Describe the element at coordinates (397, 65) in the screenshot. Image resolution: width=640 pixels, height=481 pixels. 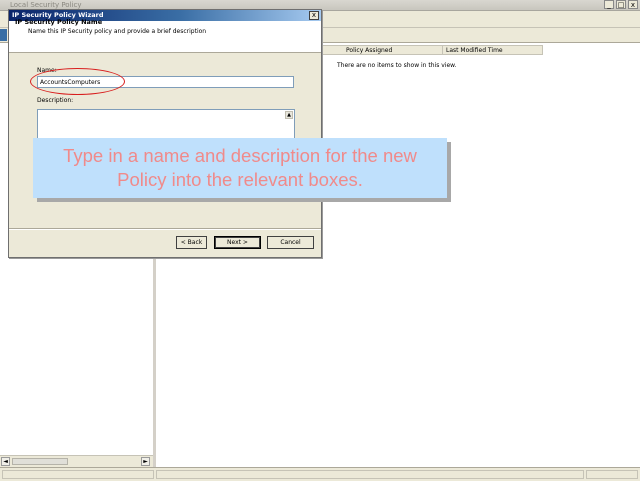
I see `empty-list-message: There are no items to show in this view.` at that location.